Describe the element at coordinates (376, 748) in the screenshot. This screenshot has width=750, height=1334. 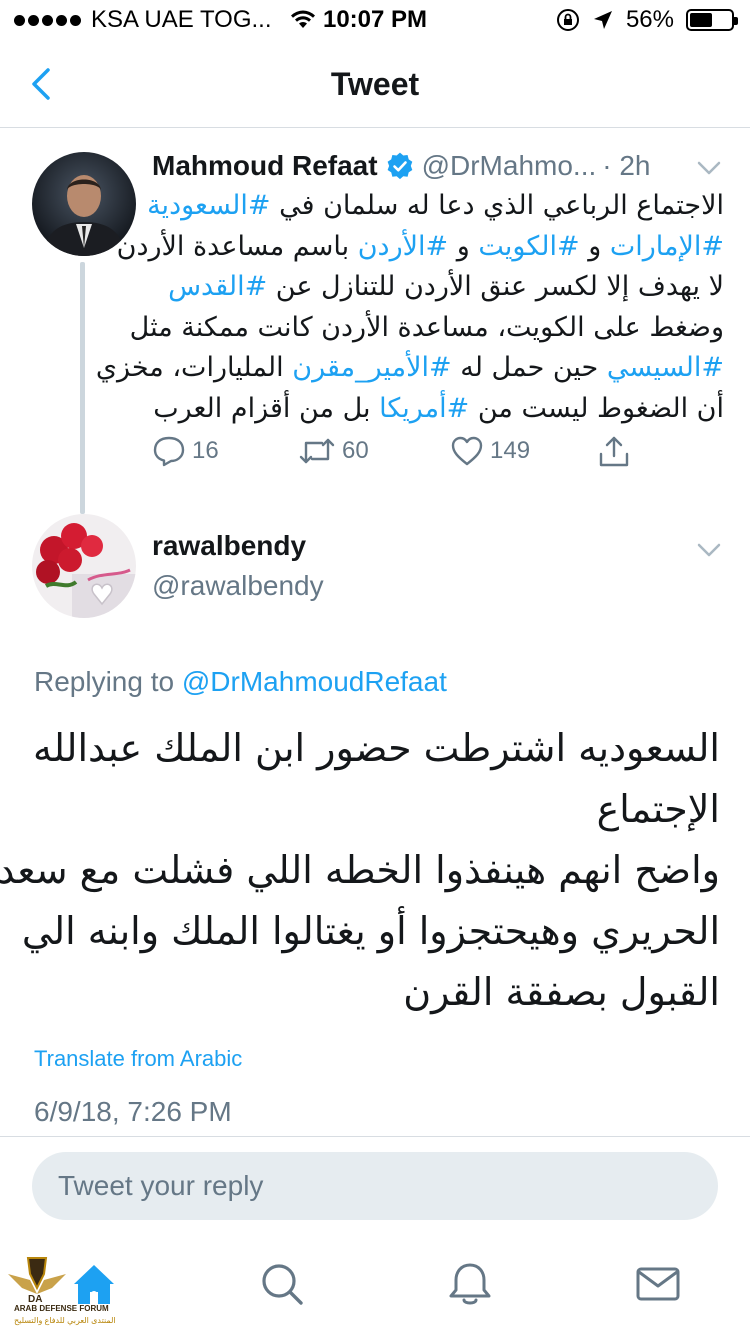
I see `reply-text-line: السعوديه اشترطت حضور ابن الملك عبدالله` at that location.